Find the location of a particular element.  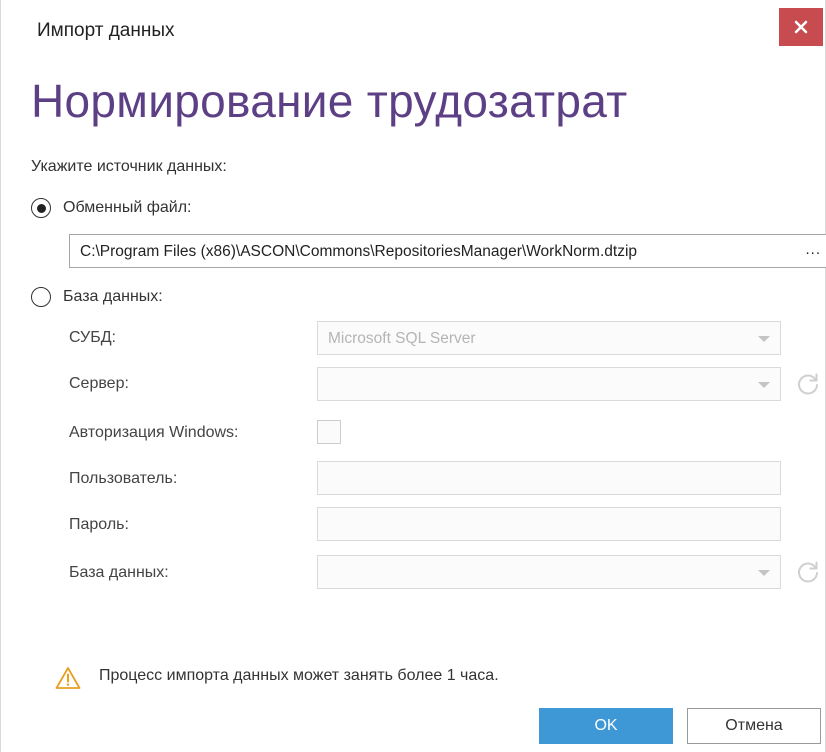

dbms-value: Microsoft SQL Server is located at coordinates (402, 338).